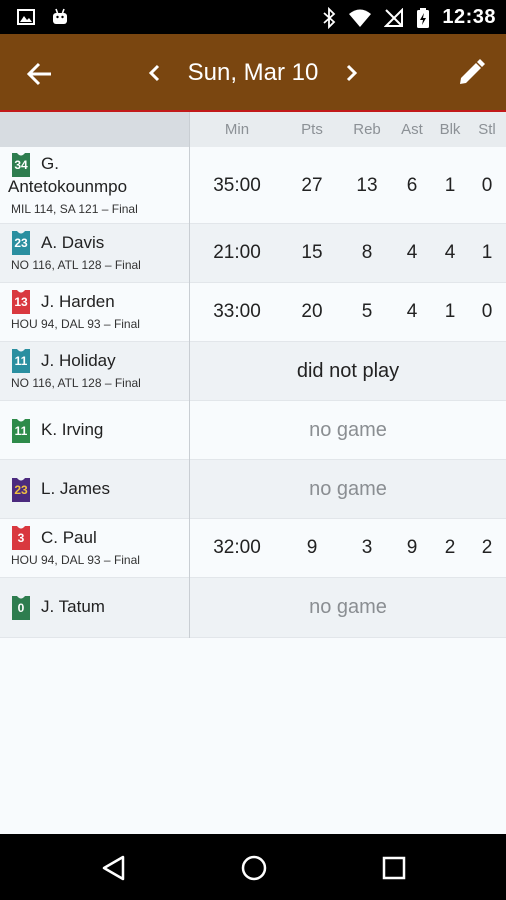 This screenshot has height=900, width=506. What do you see at coordinates (60, 16) in the screenshot?
I see `android-notification-icon` at bounding box center [60, 16].